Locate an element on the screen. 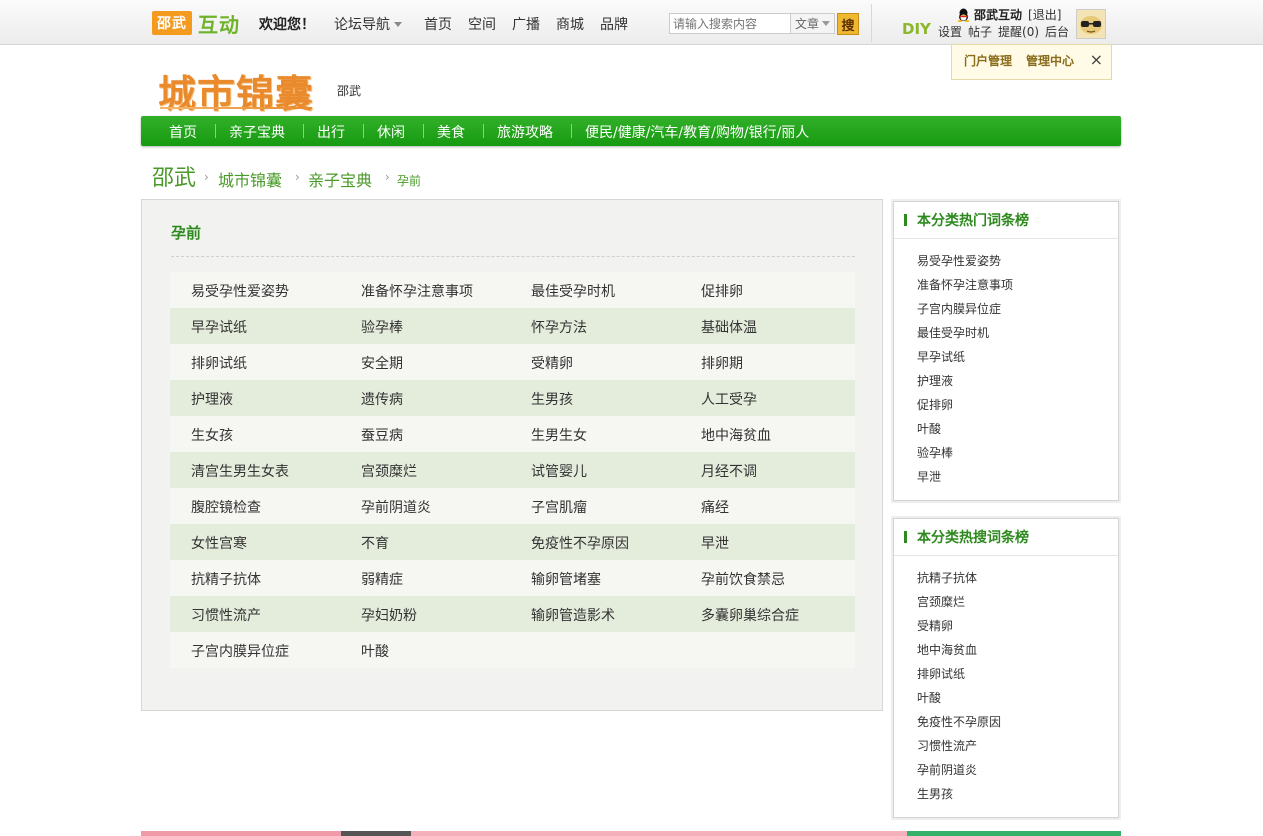 The image size is (1263, 836). top-nav-home: 首页 is located at coordinates (438, 24).